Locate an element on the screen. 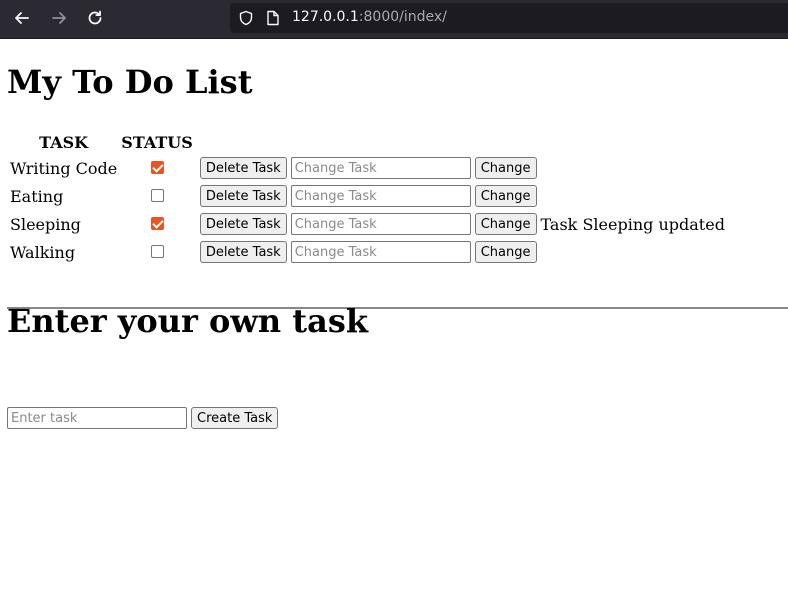 This screenshot has height=597, width=788. task-name: Writing Code is located at coordinates (64, 168).